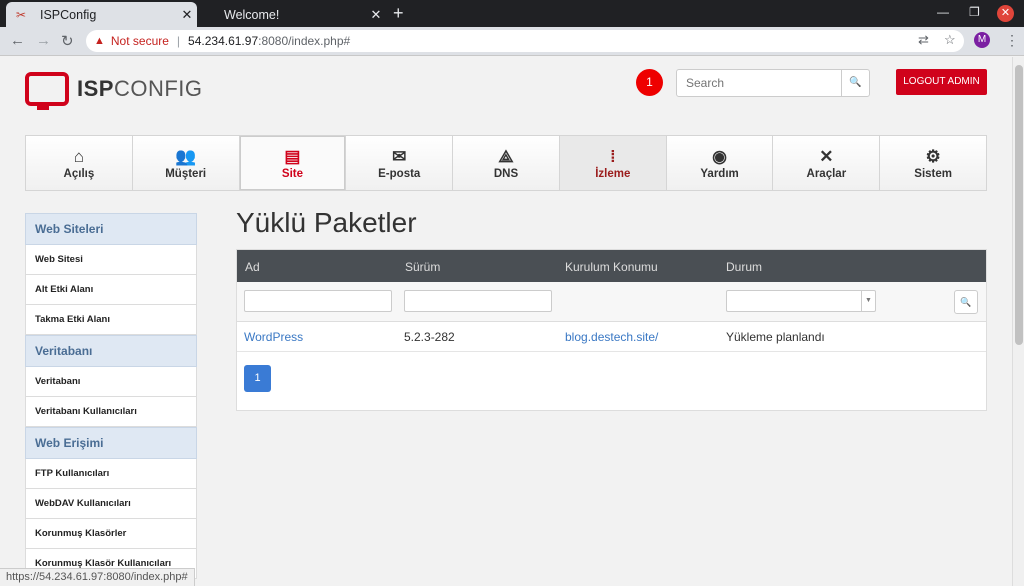 This screenshot has height=586, width=1024. I want to click on status-bar-url: https://54.234.61.97:8080/index.php#, so click(97, 577).